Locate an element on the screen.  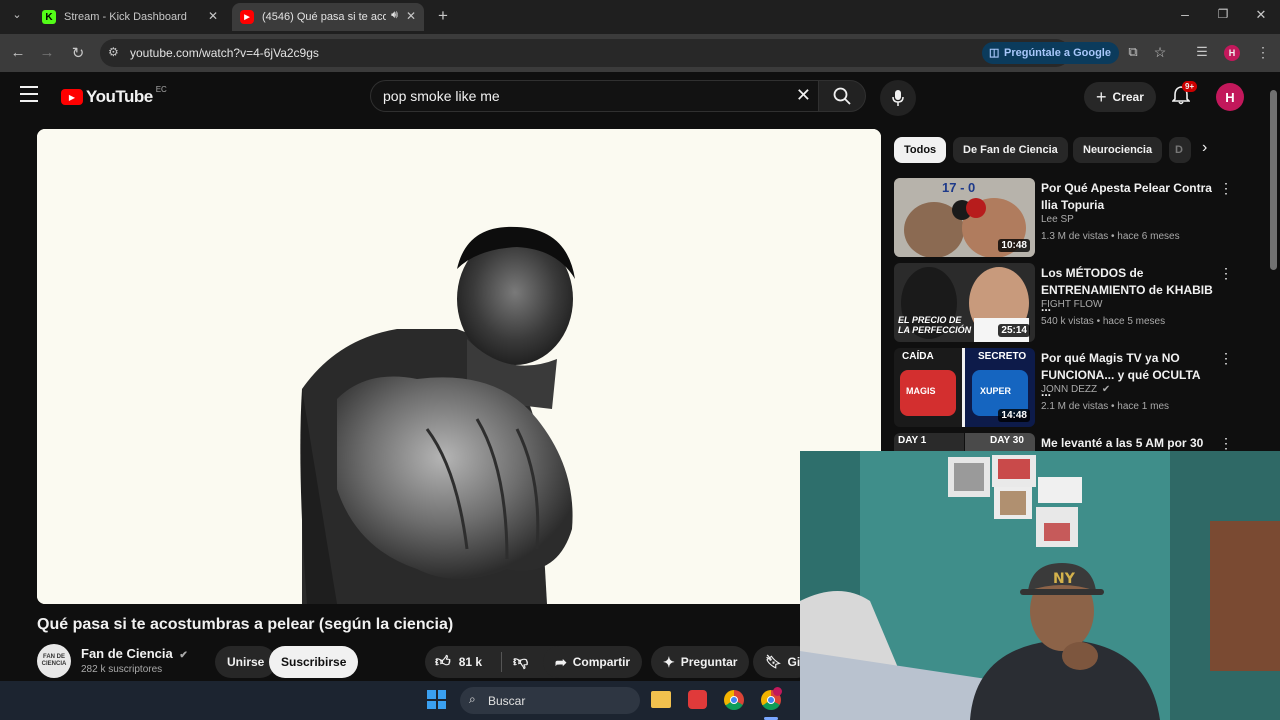
app-icon is located at coordinates (697, 699).